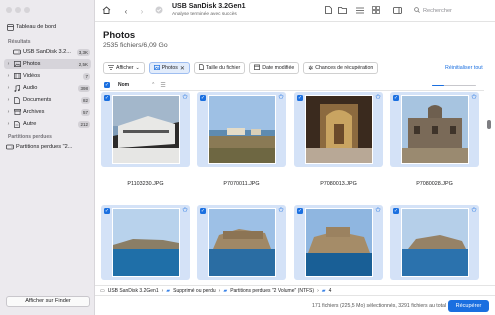 This screenshot has height=315, width=495. What do you see at coordinates (48, 301) in the screenshot?
I see `show-in-finder-button: Afficher sur Finder` at bounding box center [48, 301].